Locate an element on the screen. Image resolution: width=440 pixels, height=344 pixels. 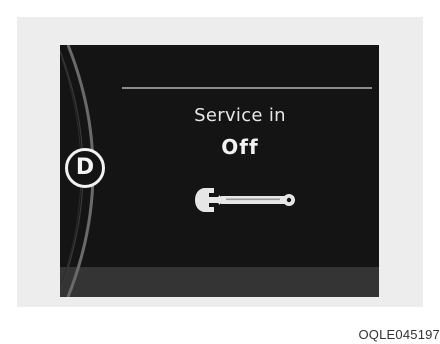
display-top-divider is located at coordinates (247, 88).